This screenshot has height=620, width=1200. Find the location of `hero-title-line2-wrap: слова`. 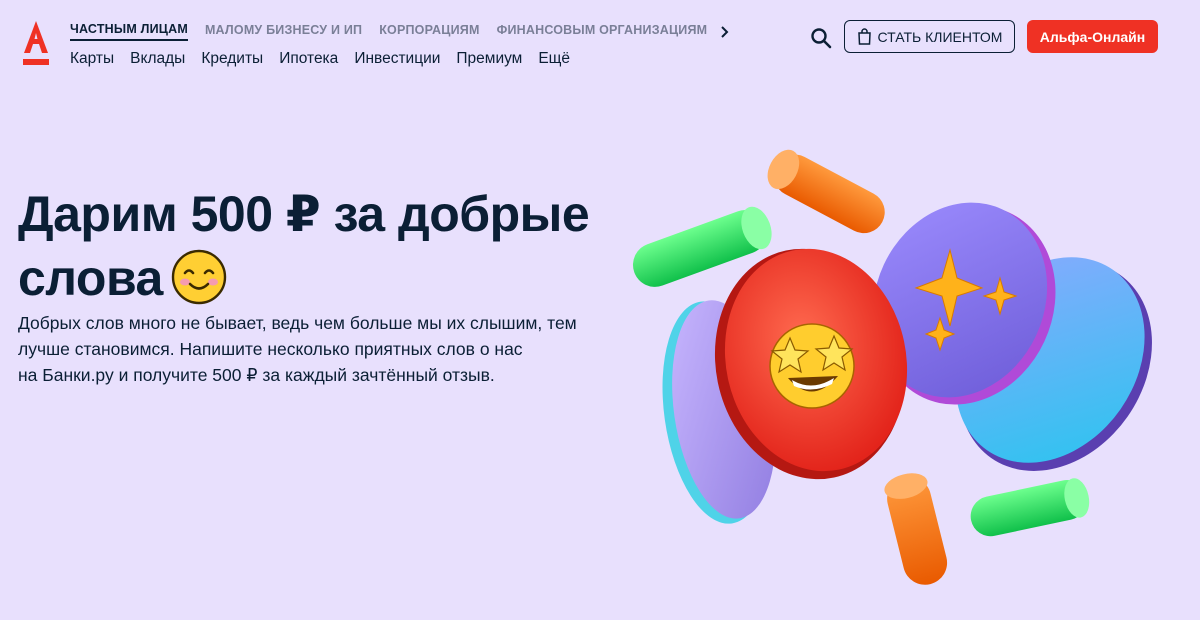

hero-title-line2-wrap: слова is located at coordinates (318, 278).